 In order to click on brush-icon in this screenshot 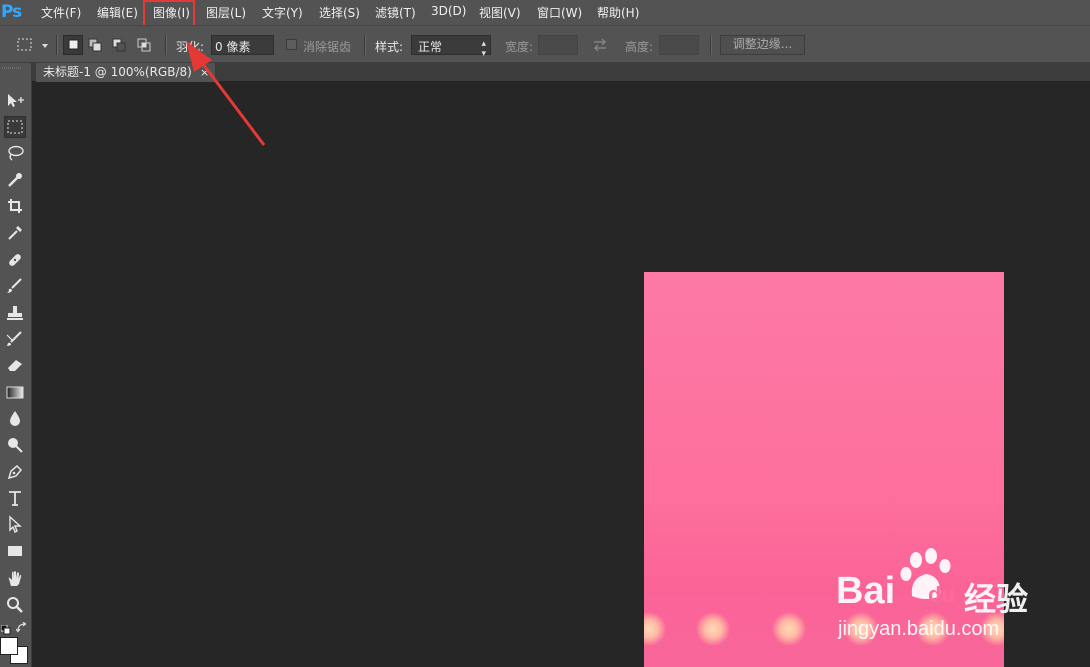, I will do `click(14, 285)`.